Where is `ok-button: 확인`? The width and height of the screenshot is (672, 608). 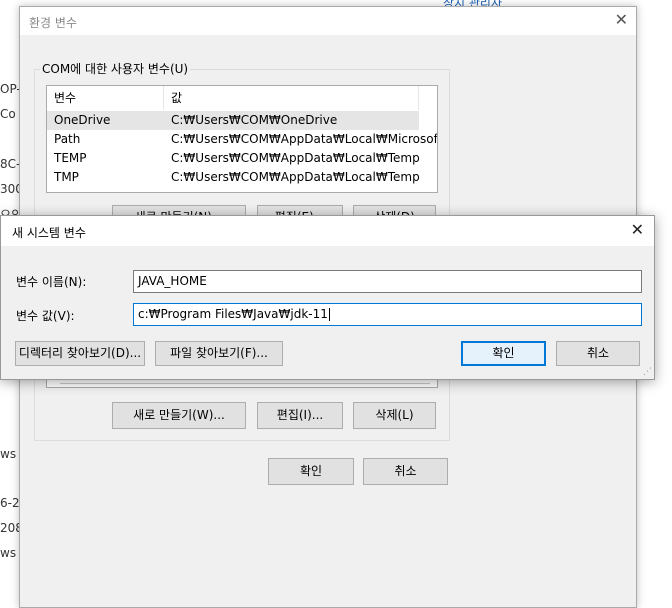 ok-button: 확인 is located at coordinates (311, 471).